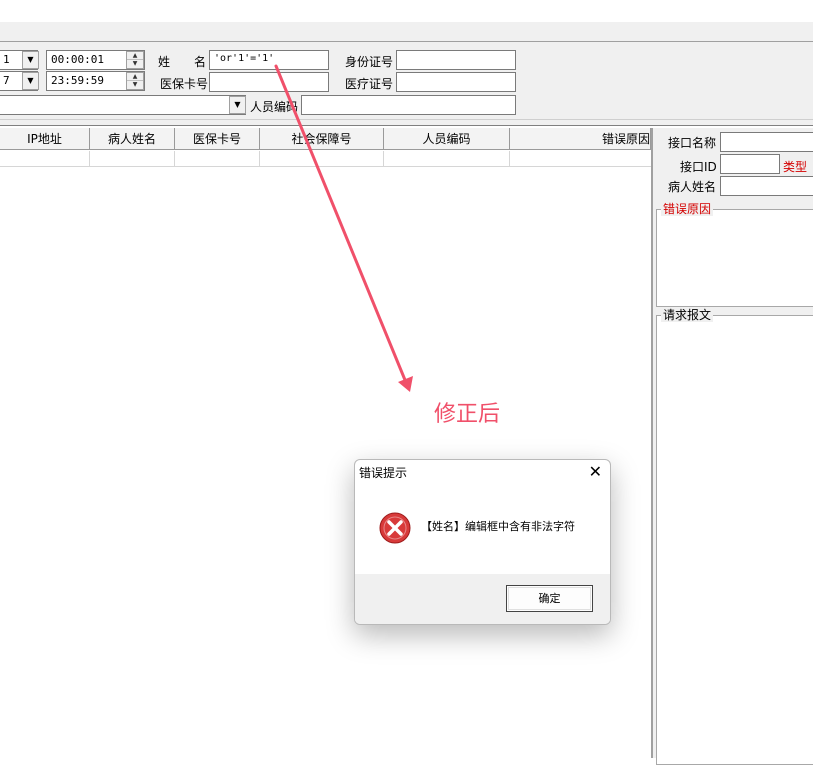 The image size is (813, 765). Describe the element at coordinates (467, 414) in the screenshot. I see `annotation-label: 修正后` at that location.